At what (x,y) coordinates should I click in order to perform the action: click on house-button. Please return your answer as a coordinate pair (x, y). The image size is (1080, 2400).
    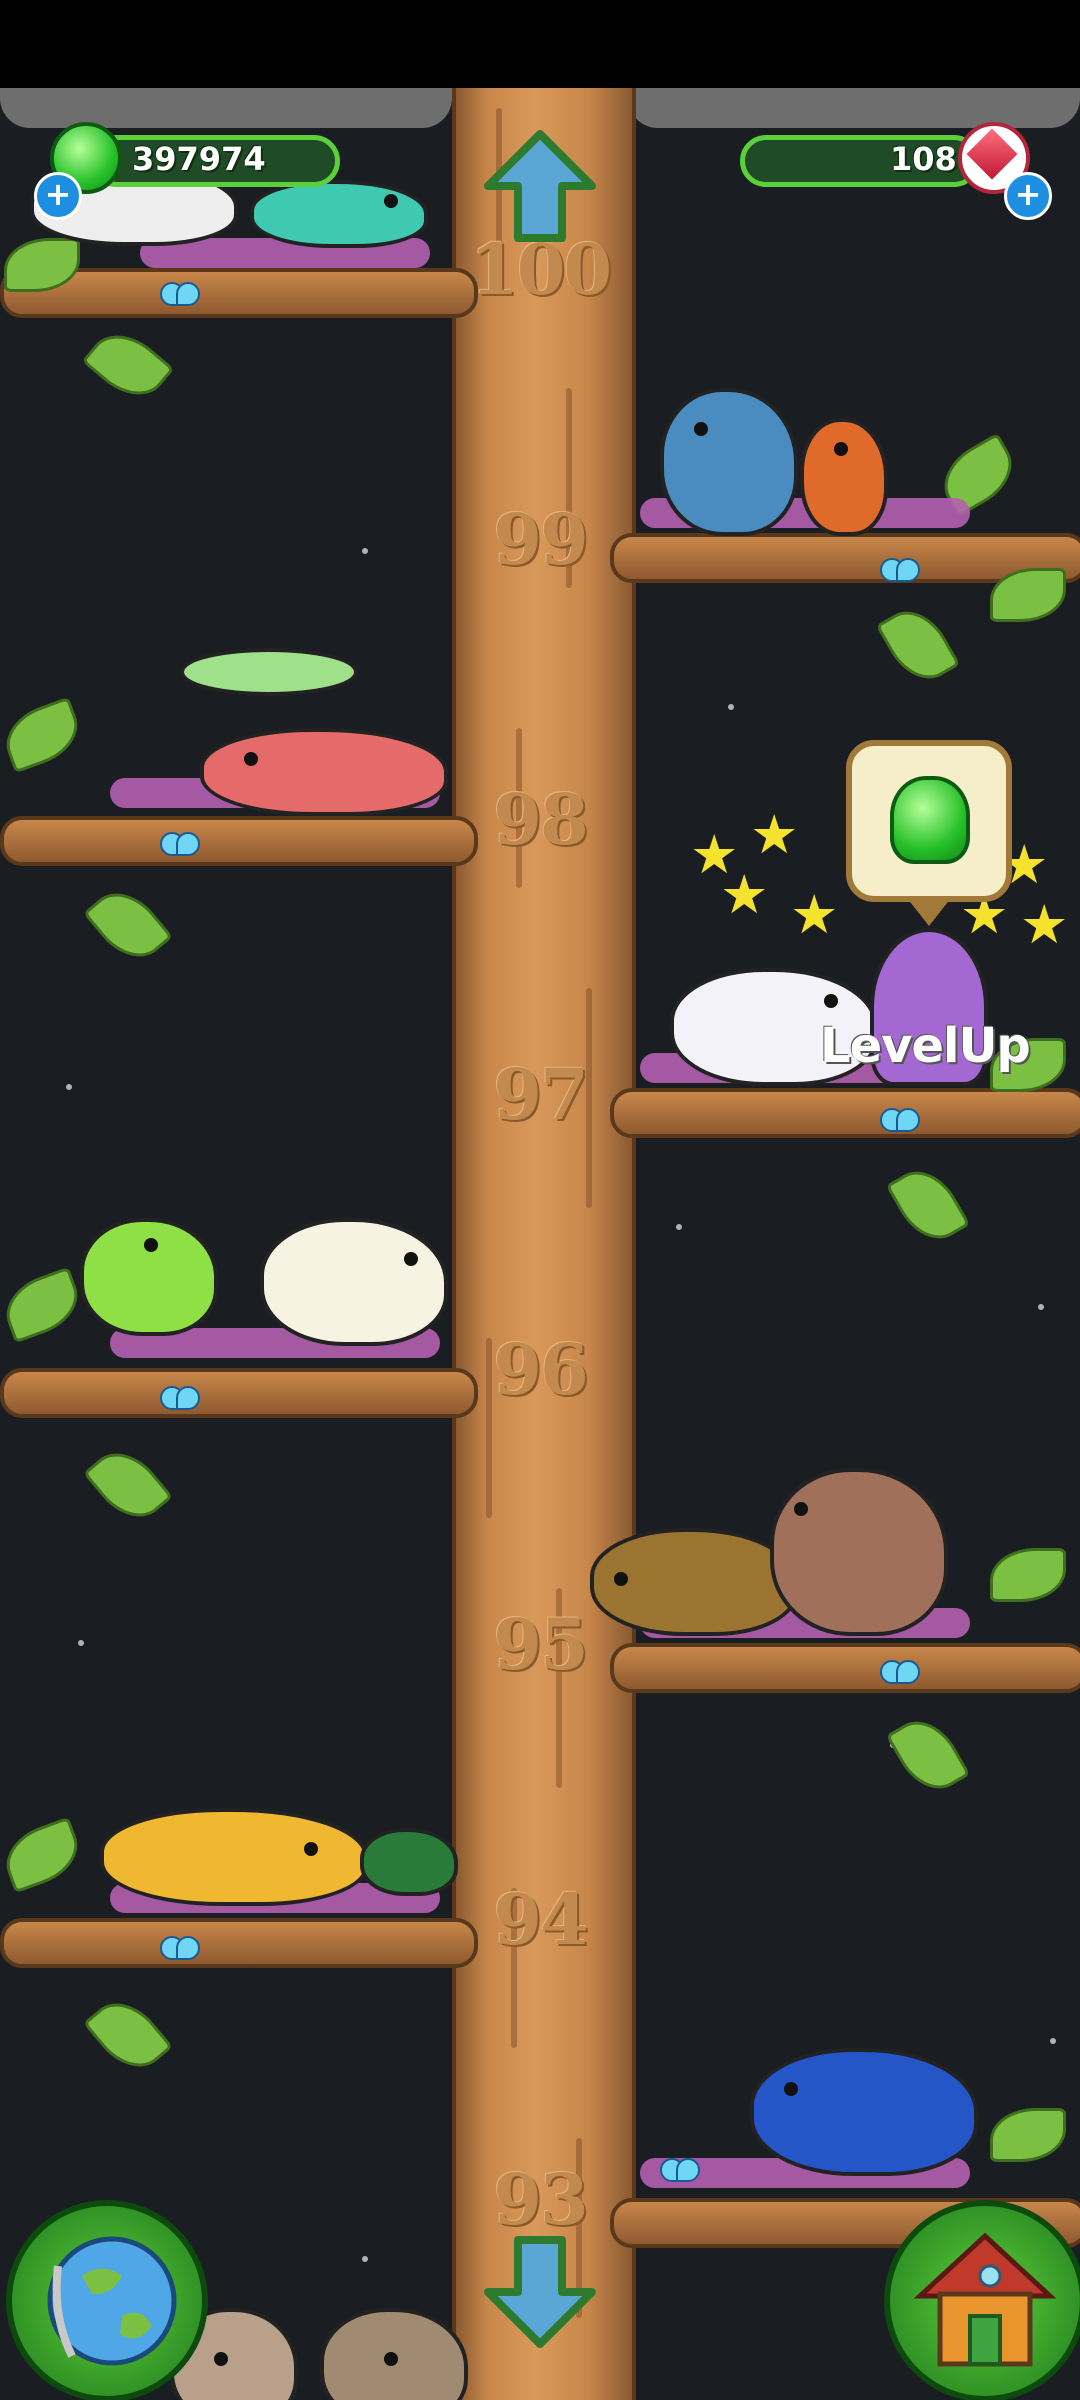
    Looking at the image, I should click on (982, 2300).